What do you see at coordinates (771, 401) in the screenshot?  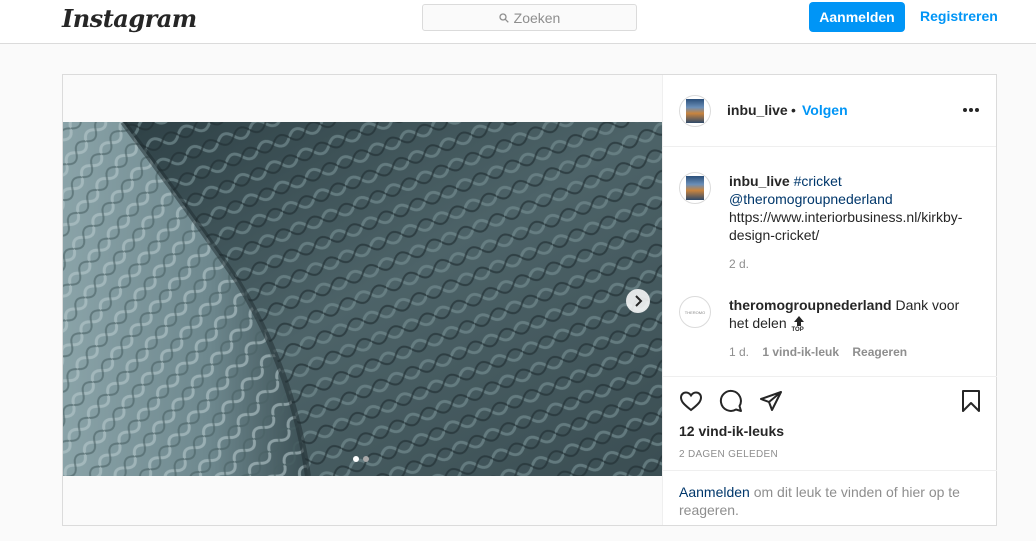 I see `send-icon` at bounding box center [771, 401].